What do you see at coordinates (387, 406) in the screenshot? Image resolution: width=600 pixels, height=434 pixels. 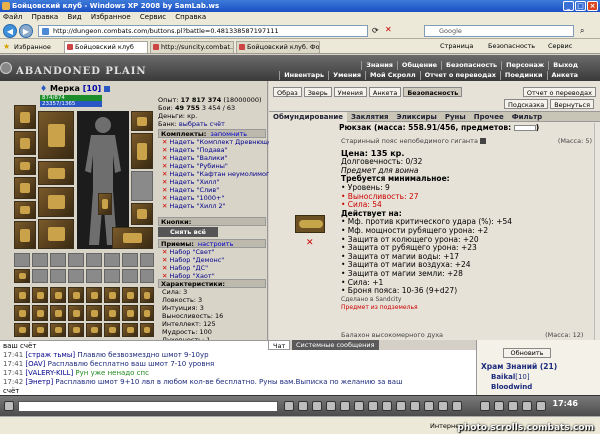 I see `mail-icon` at bounding box center [387, 406].